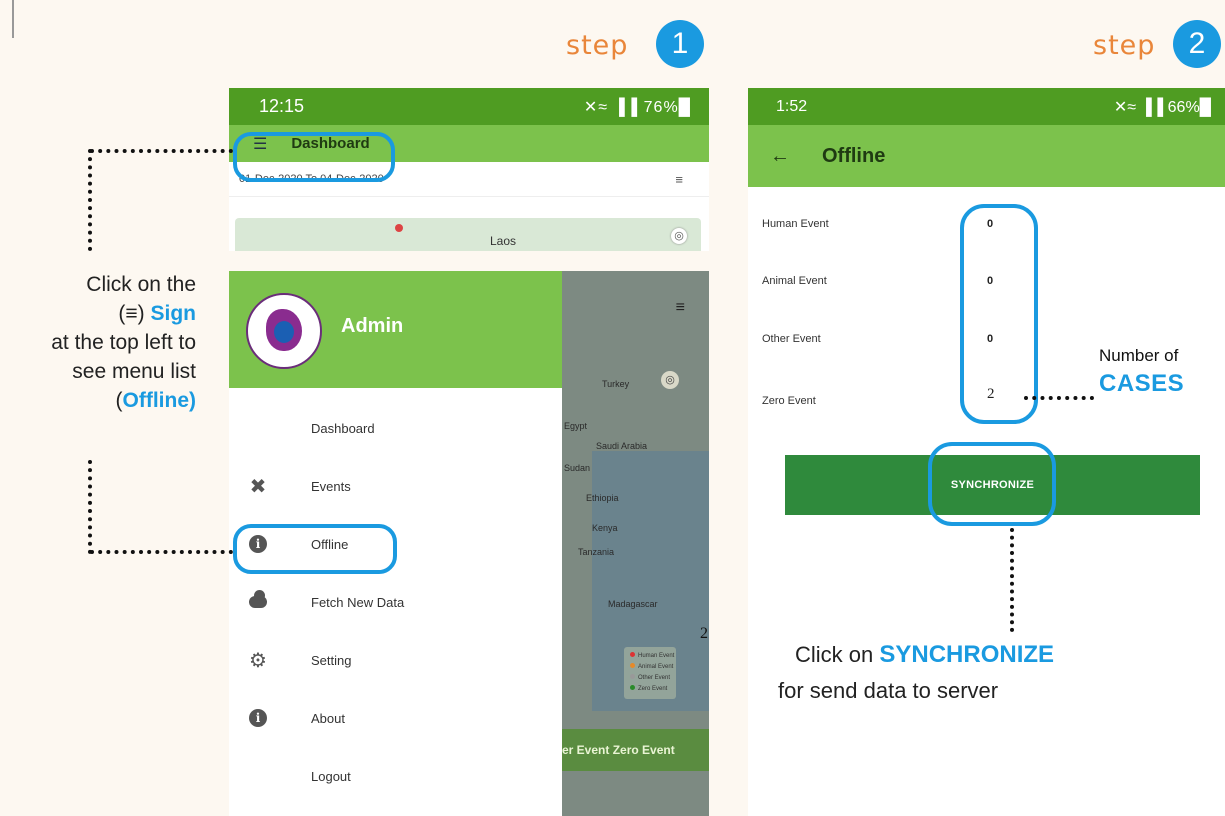  Describe the element at coordinates (258, 660) in the screenshot. I see `gear-icon: ⚙` at that location.